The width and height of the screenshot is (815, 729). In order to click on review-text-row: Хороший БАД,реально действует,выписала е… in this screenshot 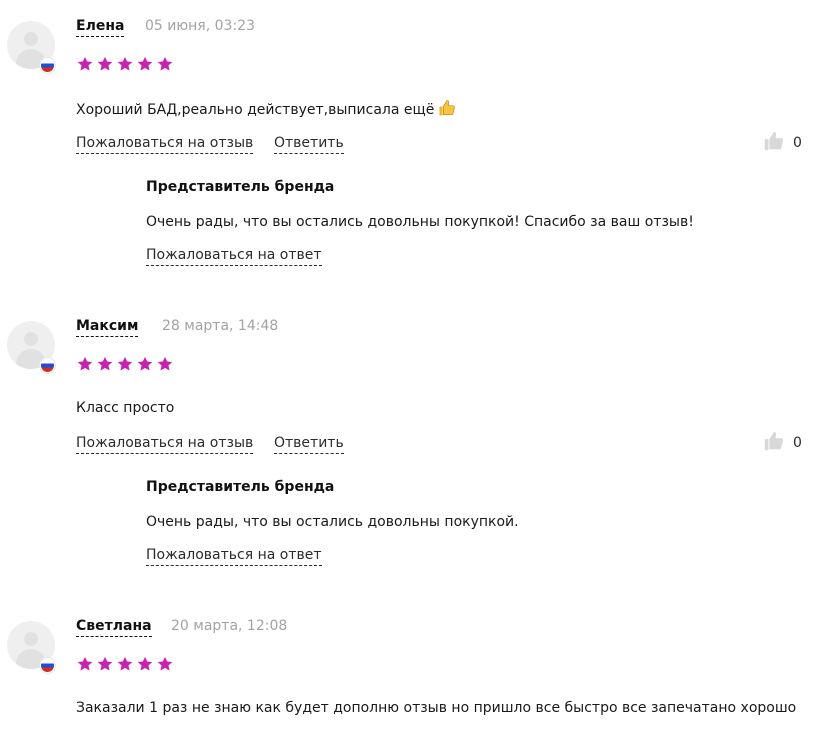, I will do `click(266, 109)`.